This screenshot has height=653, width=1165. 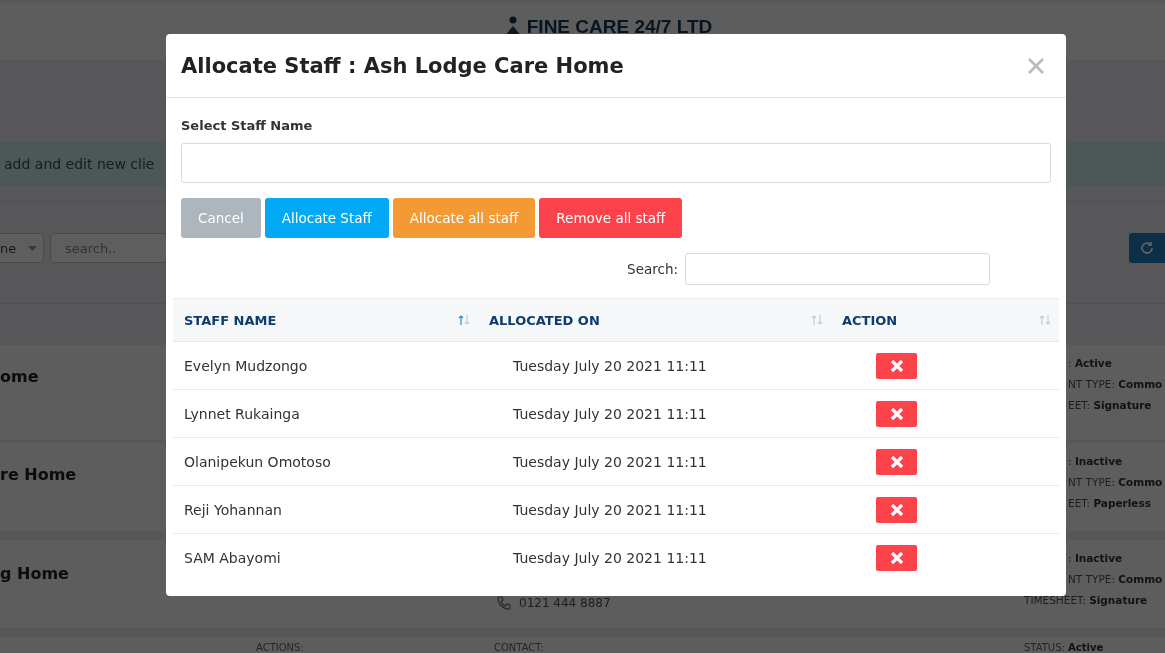 What do you see at coordinates (519, 647) in the screenshot?
I see `field-label: CONTACT:` at bounding box center [519, 647].